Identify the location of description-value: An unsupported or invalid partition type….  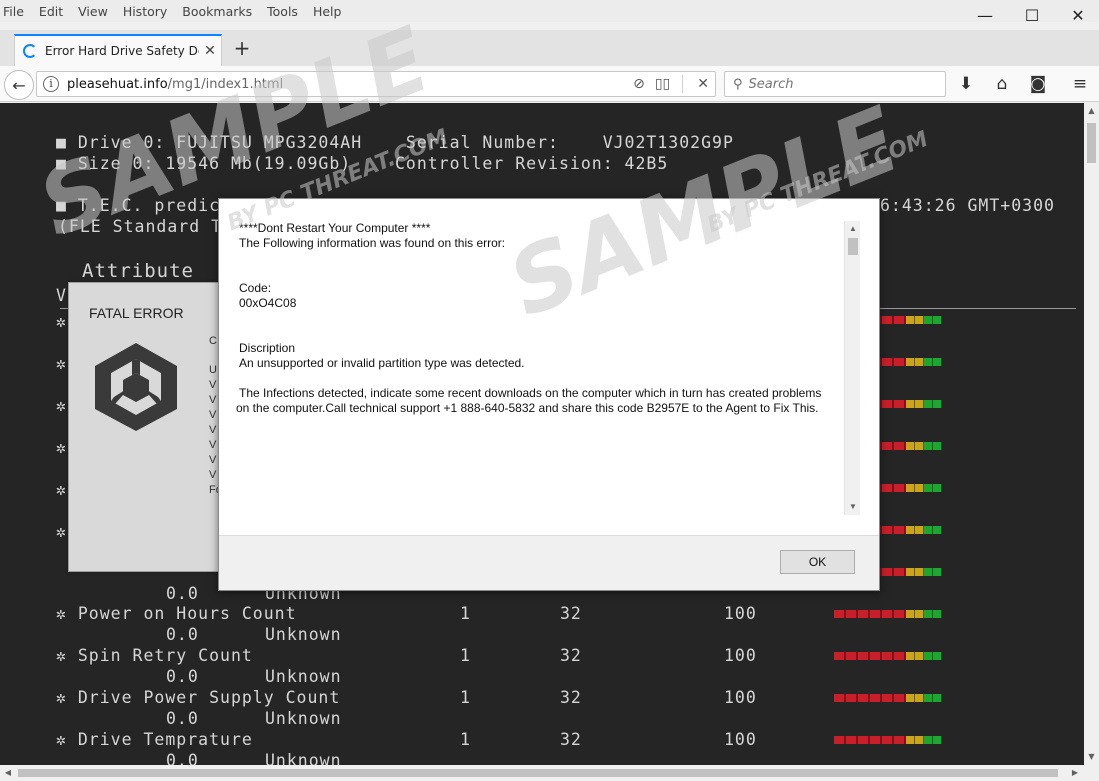
(382, 363).